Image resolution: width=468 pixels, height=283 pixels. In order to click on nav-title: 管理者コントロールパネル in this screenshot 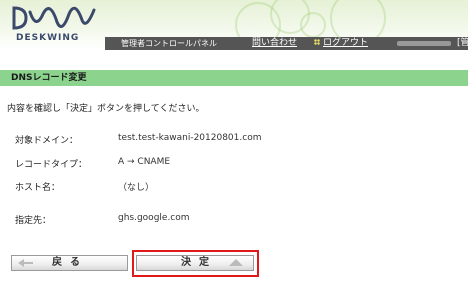, I will do `click(169, 43)`.